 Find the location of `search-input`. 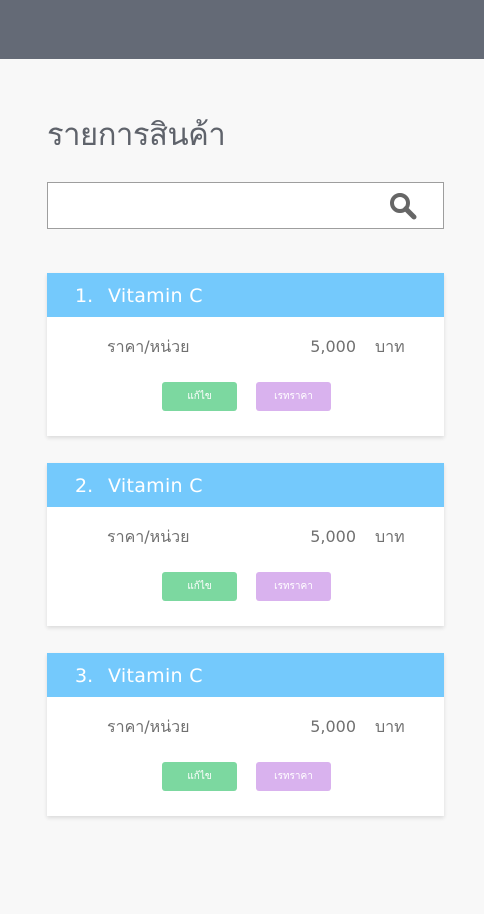

search-input is located at coordinates (213, 205).